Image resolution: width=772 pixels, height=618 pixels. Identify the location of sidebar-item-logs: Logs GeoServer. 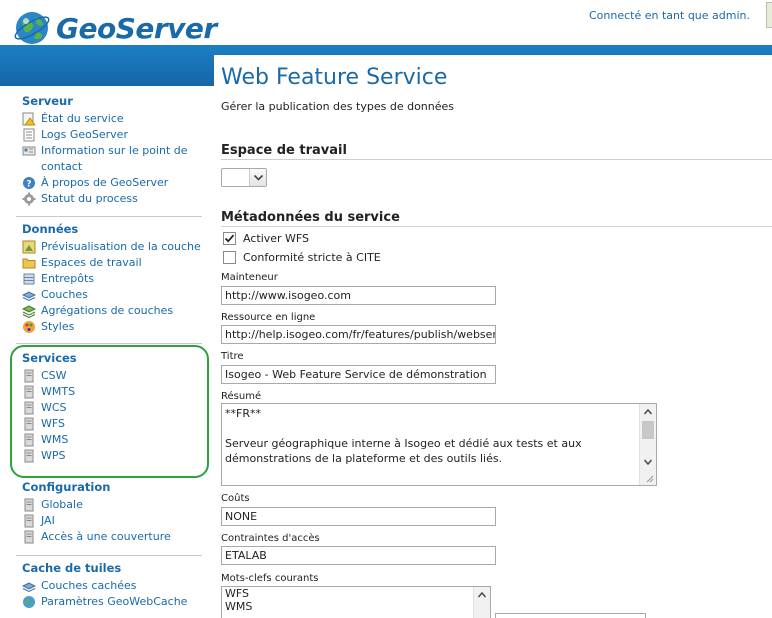
(109, 135).